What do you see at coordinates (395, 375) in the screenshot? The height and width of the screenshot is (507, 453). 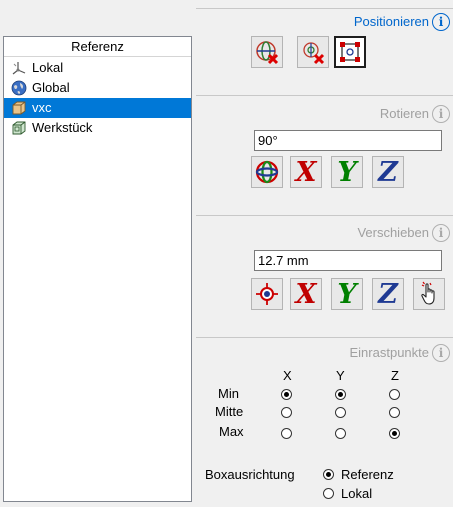 I see `column-header-z: Z` at bounding box center [395, 375].